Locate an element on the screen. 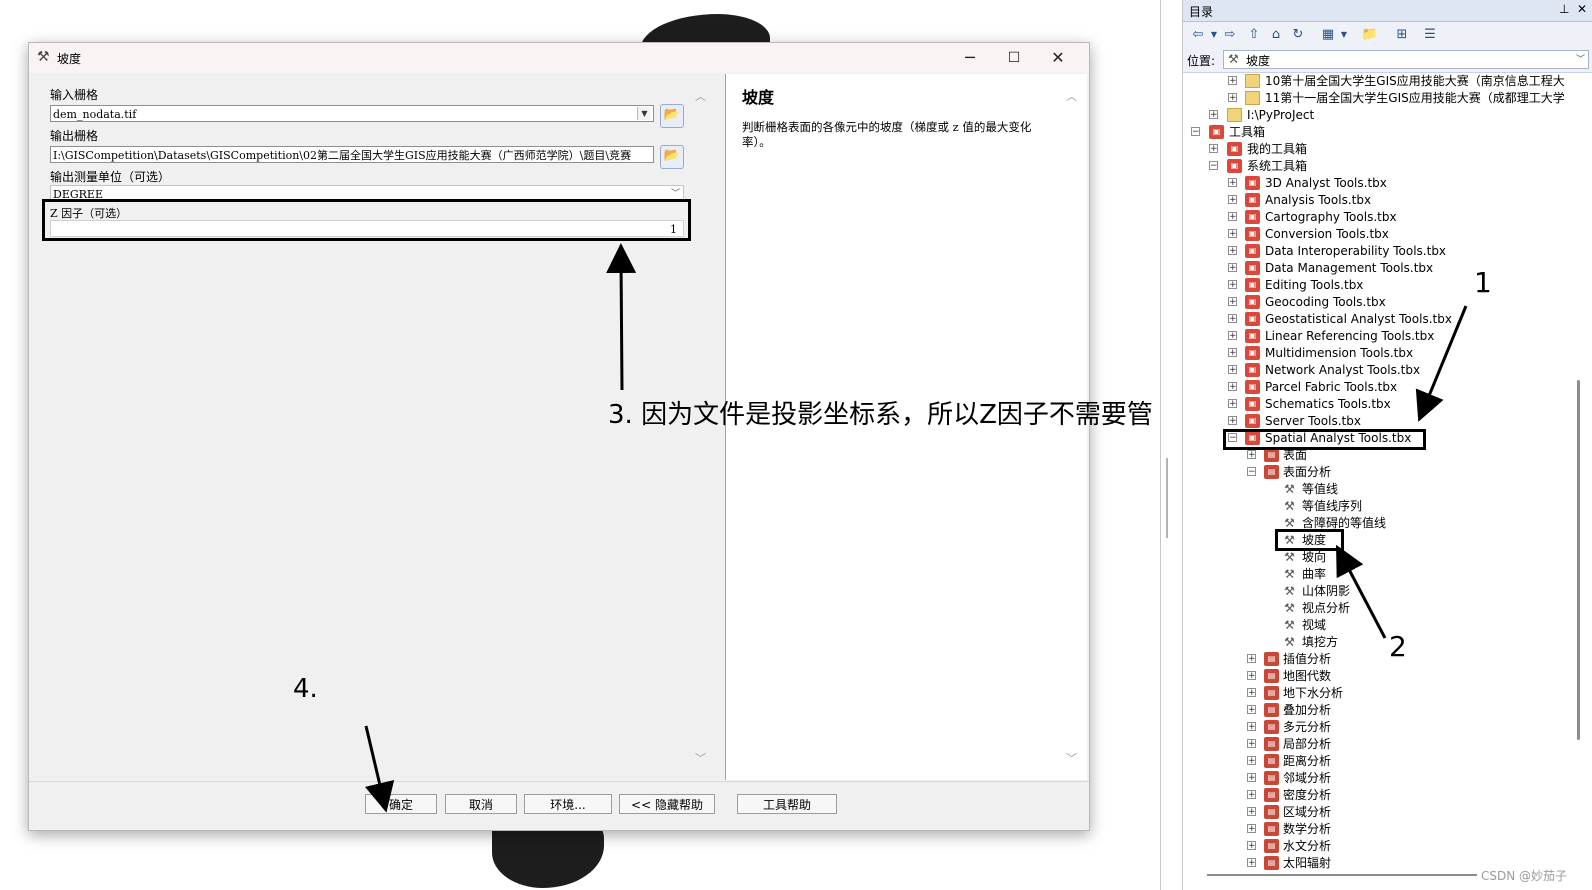 The width and height of the screenshot is (1592, 890). arrow-step4 is located at coordinates (379, 769).